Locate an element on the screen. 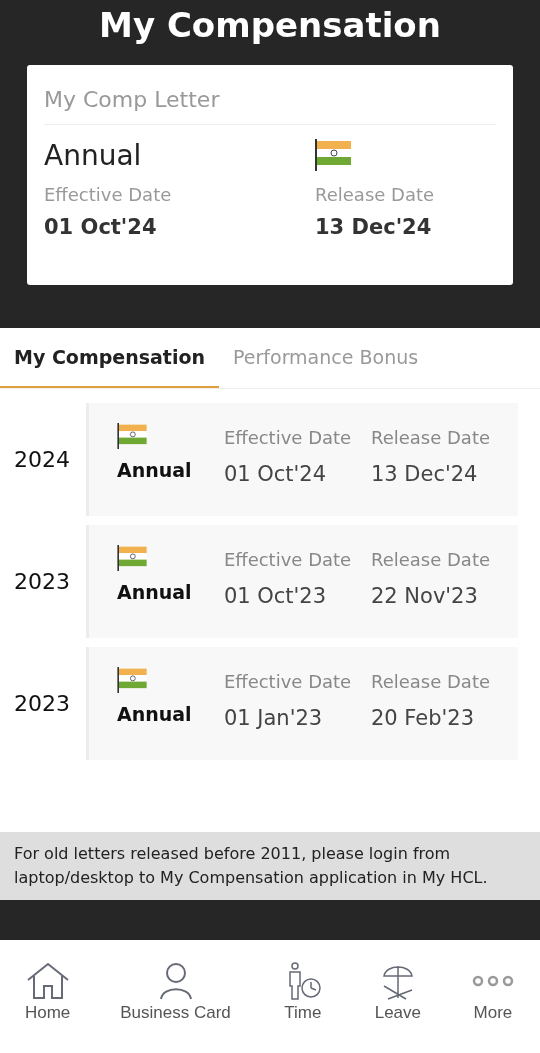 This screenshot has width=540, height=1053. more-icon is located at coordinates (492, 981).